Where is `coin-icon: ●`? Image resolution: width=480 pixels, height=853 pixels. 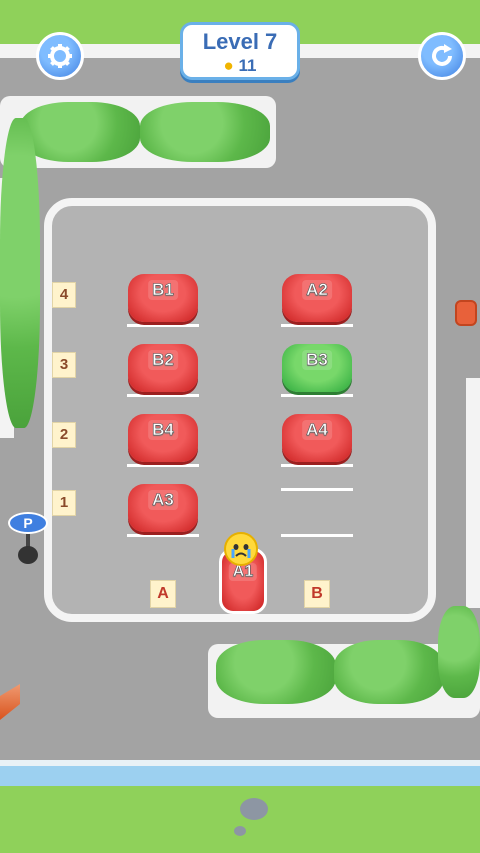
coin-icon: ● is located at coordinates (228, 65).